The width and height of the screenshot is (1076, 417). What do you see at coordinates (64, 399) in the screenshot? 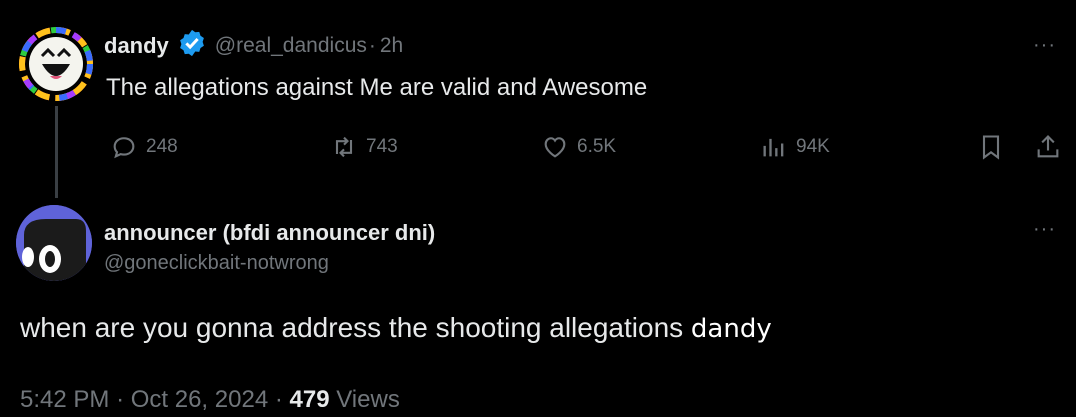
I see `reply-time: 5:42 PM` at bounding box center [64, 399].